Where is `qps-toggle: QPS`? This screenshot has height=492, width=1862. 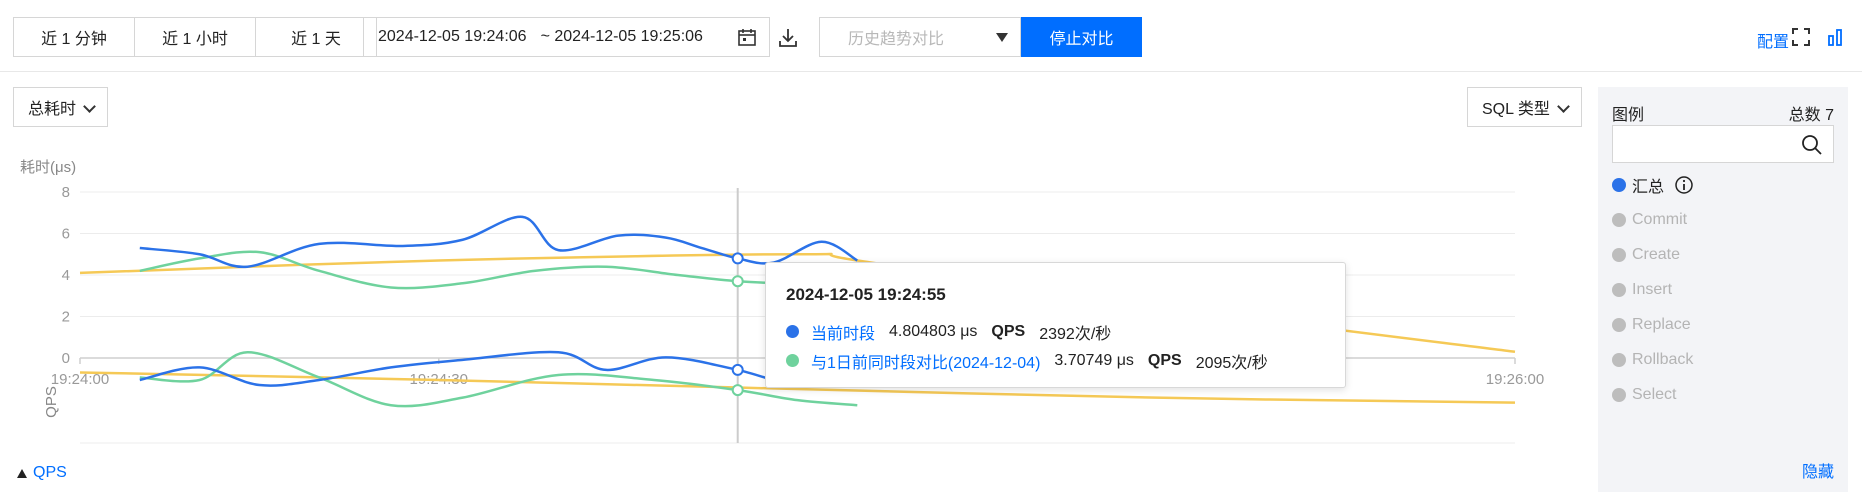 qps-toggle: QPS is located at coordinates (42, 473).